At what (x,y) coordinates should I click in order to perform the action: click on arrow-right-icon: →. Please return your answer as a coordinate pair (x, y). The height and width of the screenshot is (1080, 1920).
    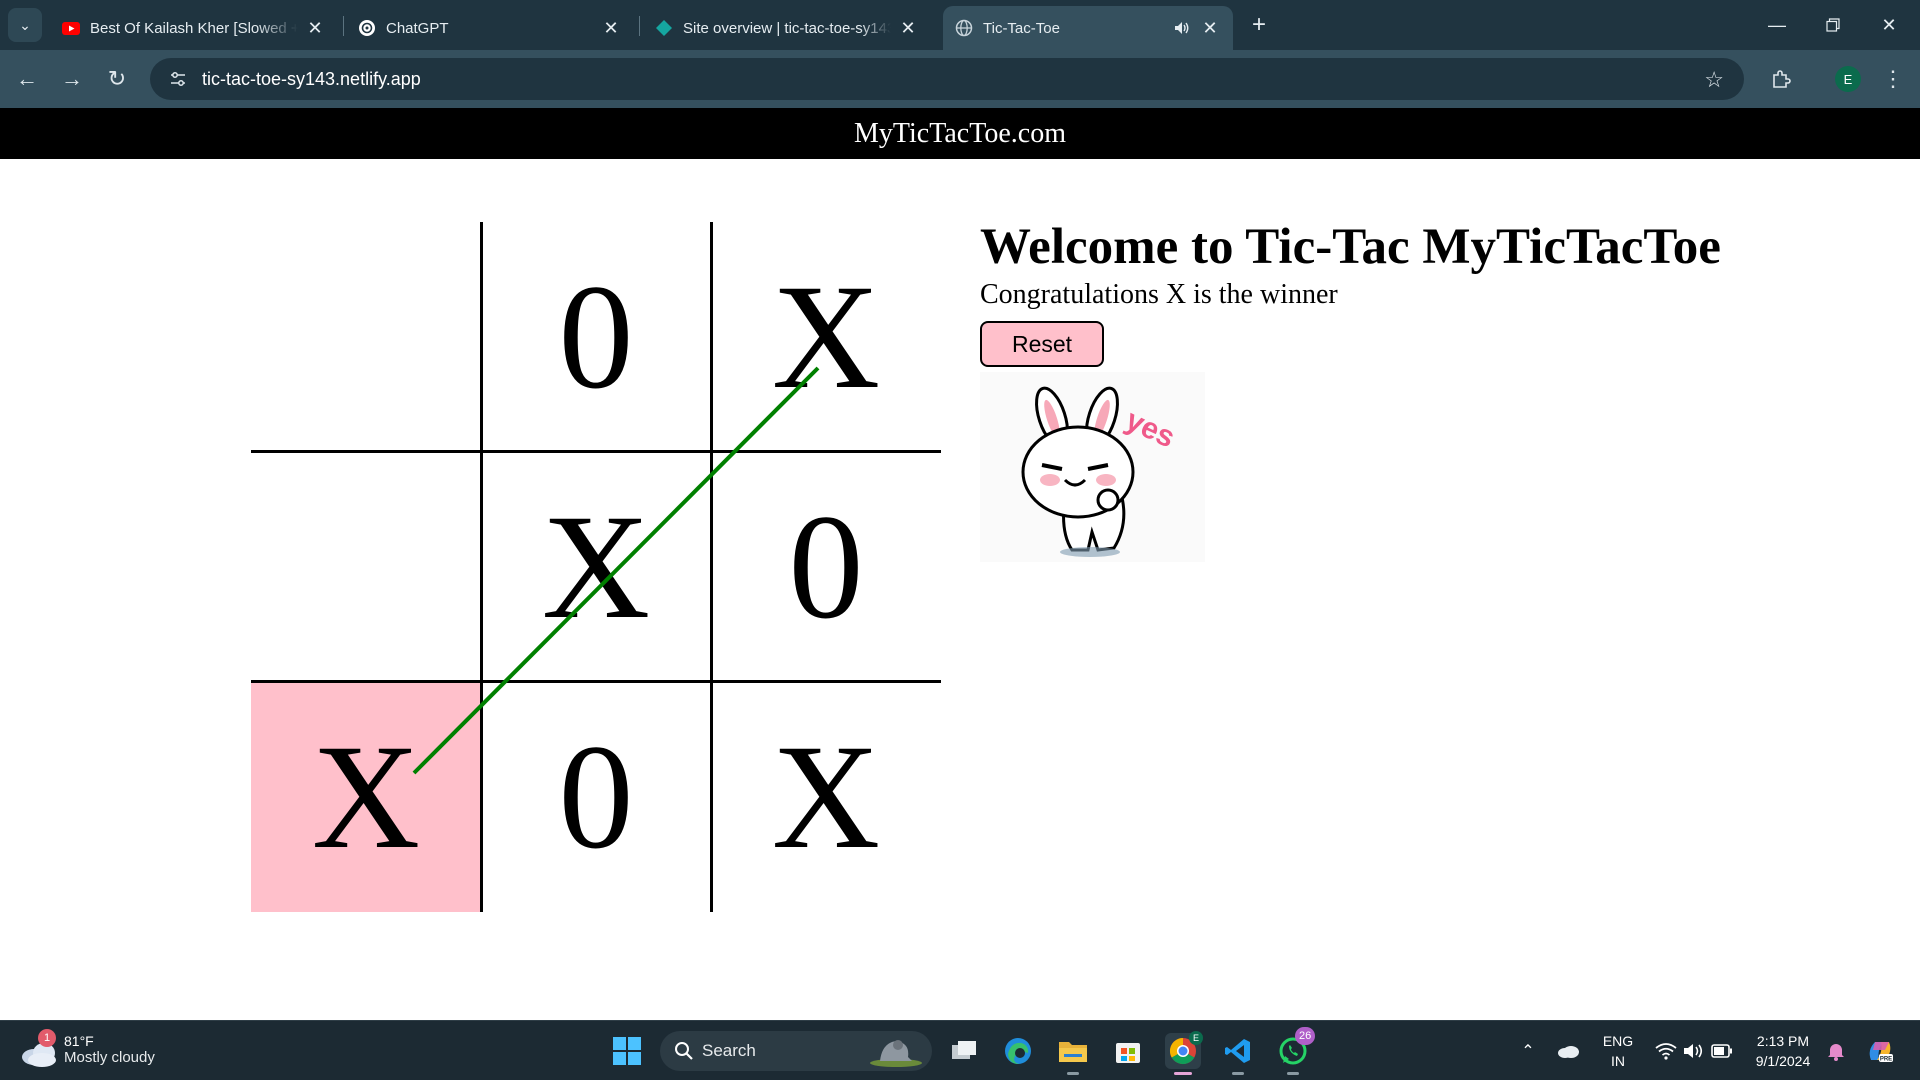
    Looking at the image, I should click on (72, 78).